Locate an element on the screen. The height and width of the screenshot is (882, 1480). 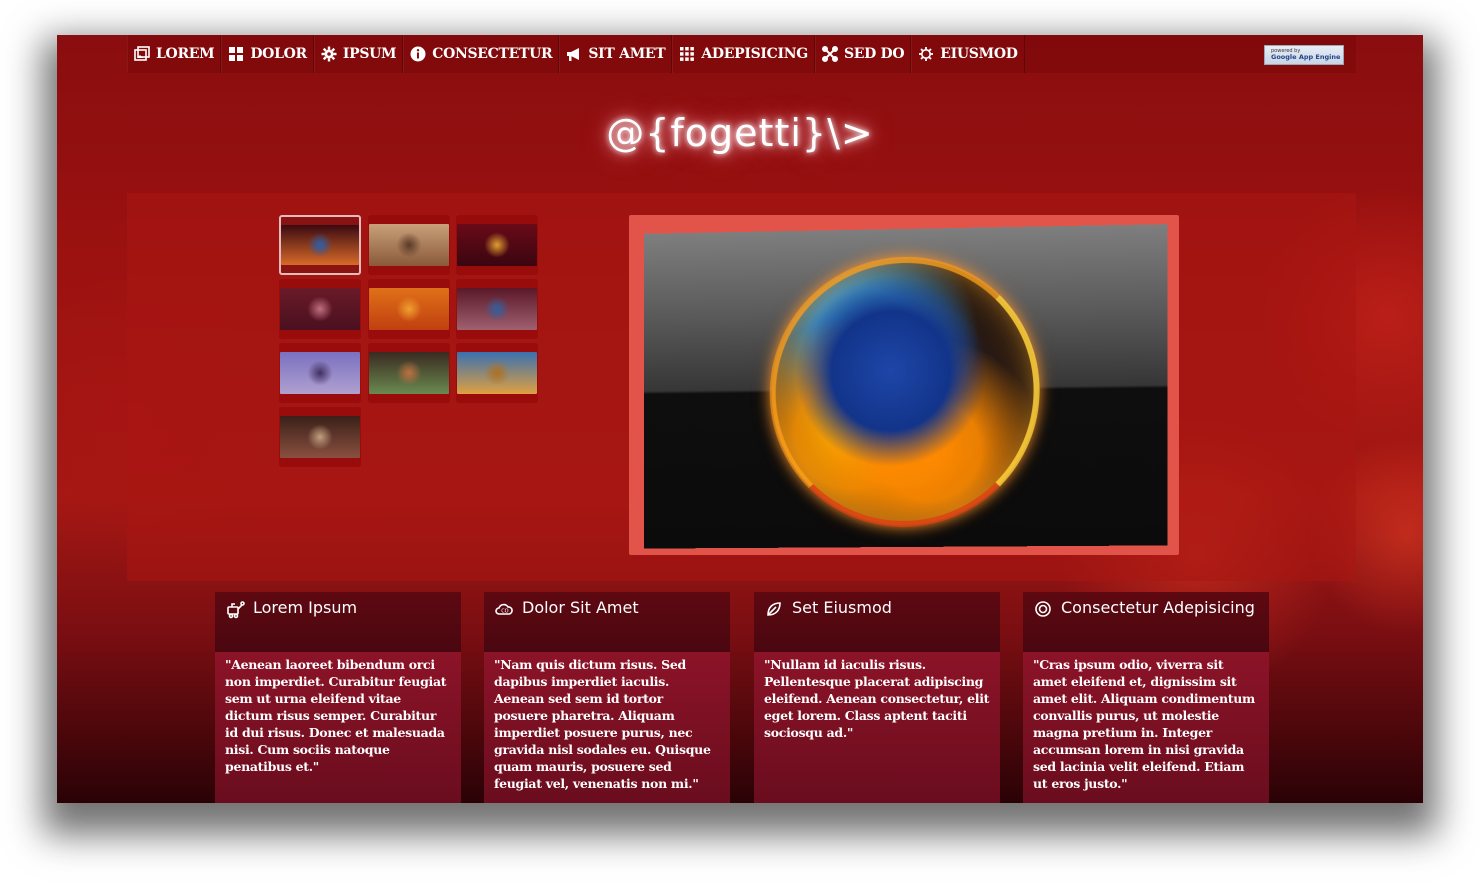
gear-outline-icon is located at coordinates (926, 54).